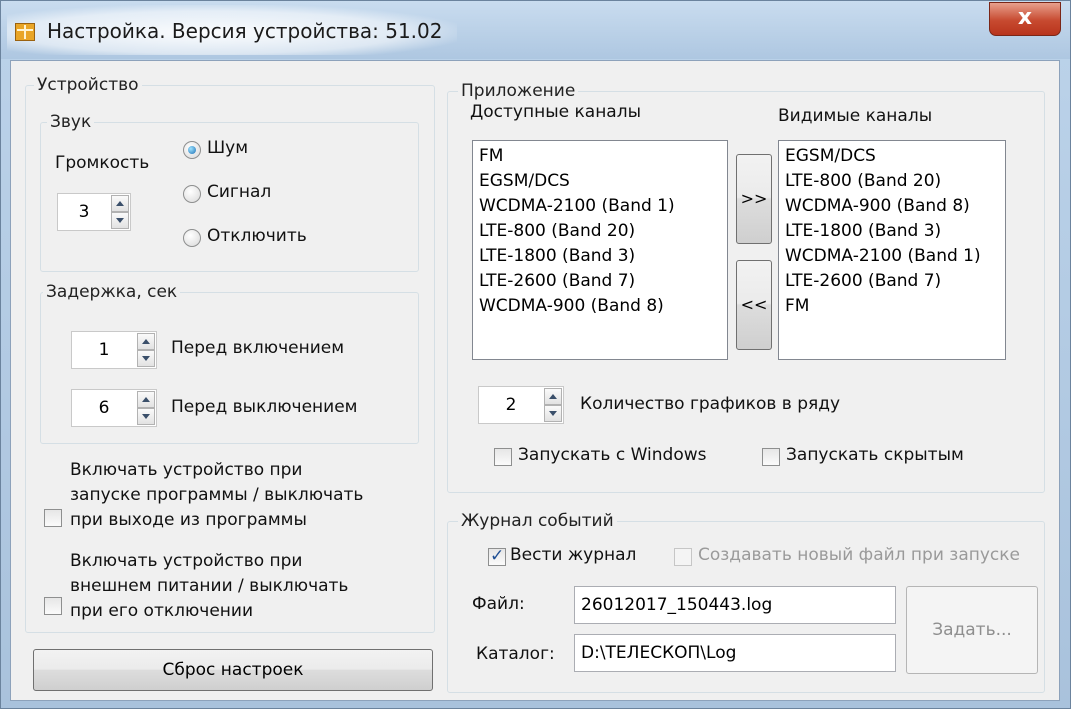 The height and width of the screenshot is (709, 1071). I want to click on radio-off-label: Отключить, so click(257, 236).